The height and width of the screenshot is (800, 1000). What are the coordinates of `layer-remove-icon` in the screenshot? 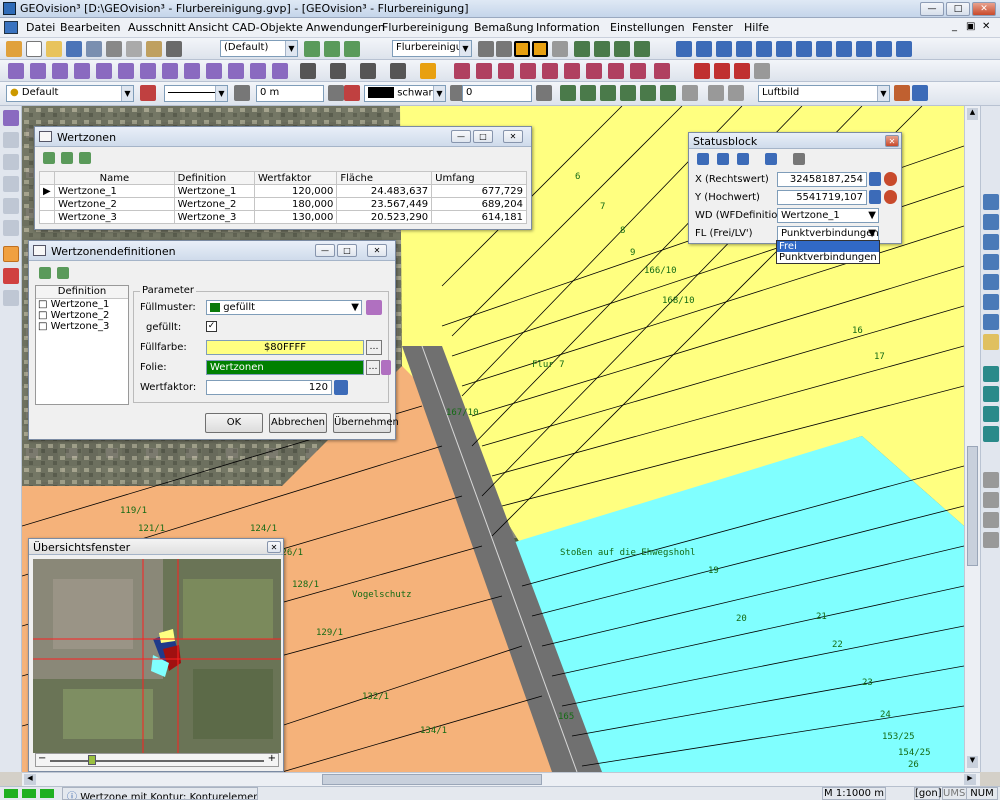 It's located at (352, 49).